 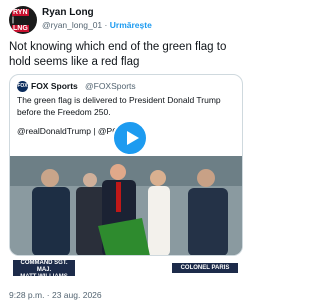 I want to click on fox-sports-avatar: FOX, so click(x=22, y=86).